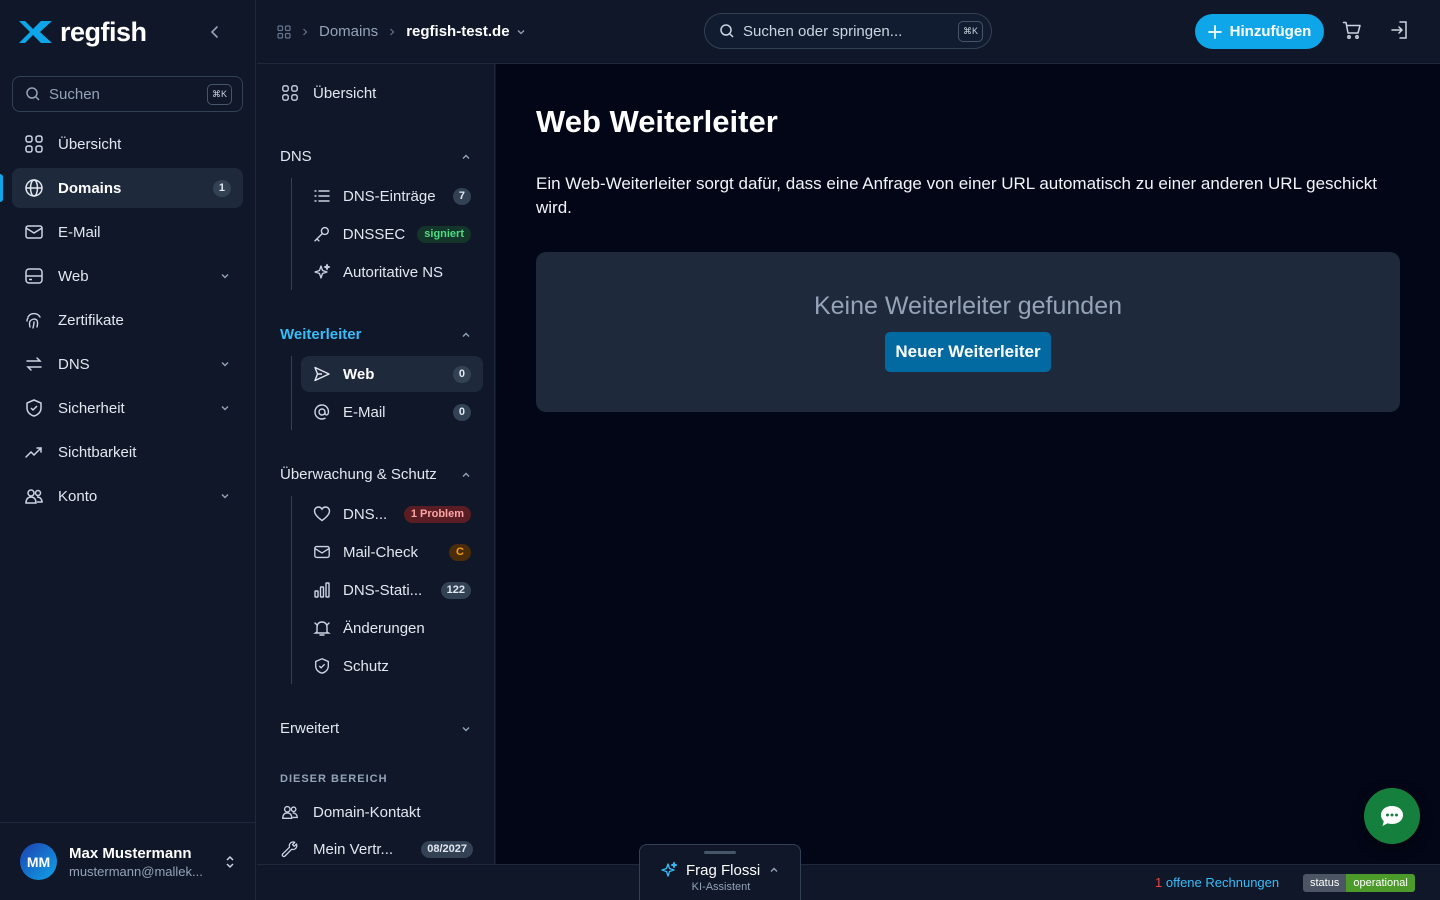 The image size is (1440, 900). Describe the element at coordinates (1380, 883) in the screenshot. I see `status-badge-value: operational` at that location.